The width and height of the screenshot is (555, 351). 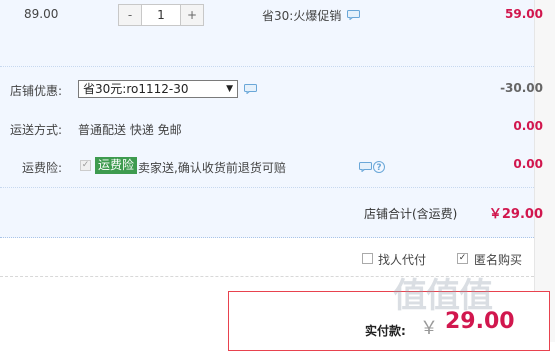 I want to click on dropdown-arrow-icon: ▼, so click(x=229, y=89).